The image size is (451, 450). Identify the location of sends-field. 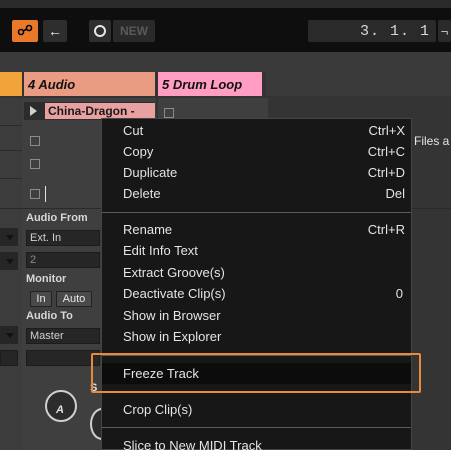
(63, 358).